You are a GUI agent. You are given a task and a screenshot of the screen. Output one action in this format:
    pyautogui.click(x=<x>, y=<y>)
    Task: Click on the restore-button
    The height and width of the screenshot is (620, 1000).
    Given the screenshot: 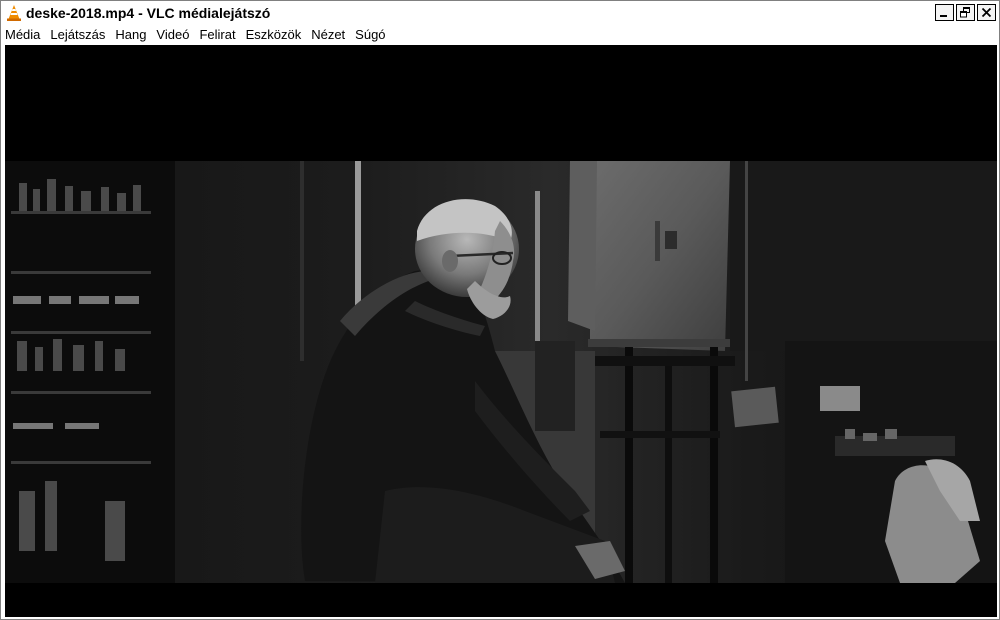 What is the action you would take?
    pyautogui.click(x=965, y=12)
    